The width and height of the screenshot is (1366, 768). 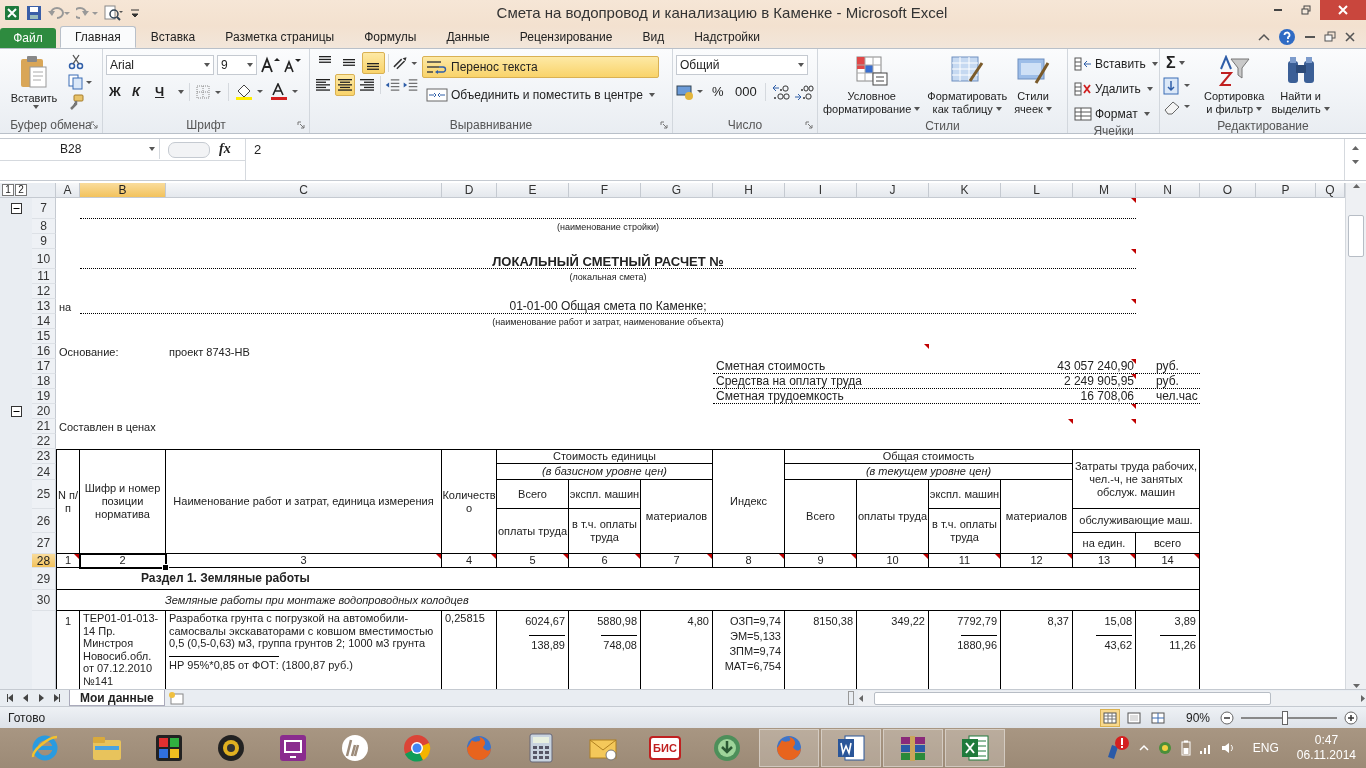 What do you see at coordinates (727, 36) in the screenshot?
I see `ribbon-tab: Надстройки` at bounding box center [727, 36].